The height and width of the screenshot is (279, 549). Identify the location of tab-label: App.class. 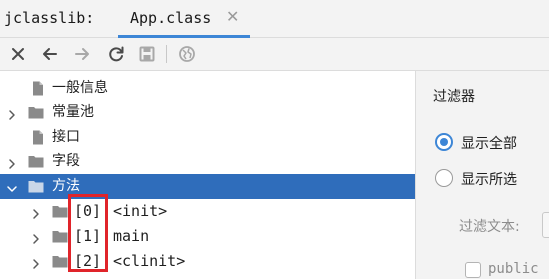
(171, 18).